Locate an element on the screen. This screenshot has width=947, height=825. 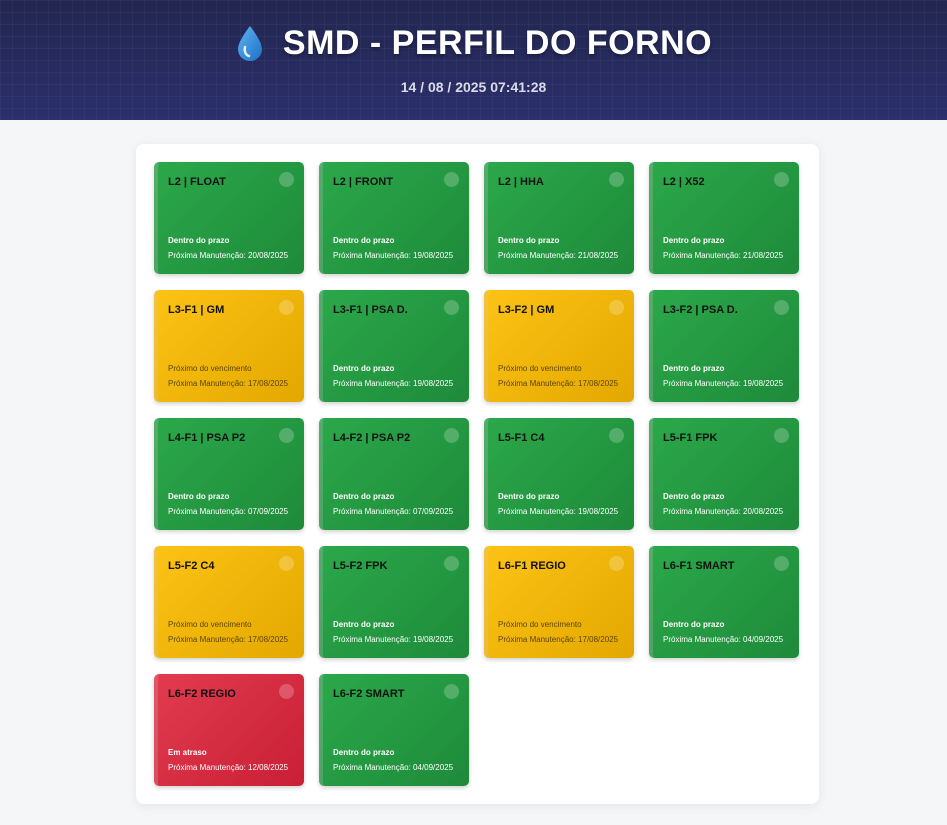
oven-card-name: L3-F2 | PSA D. is located at coordinates (700, 310).